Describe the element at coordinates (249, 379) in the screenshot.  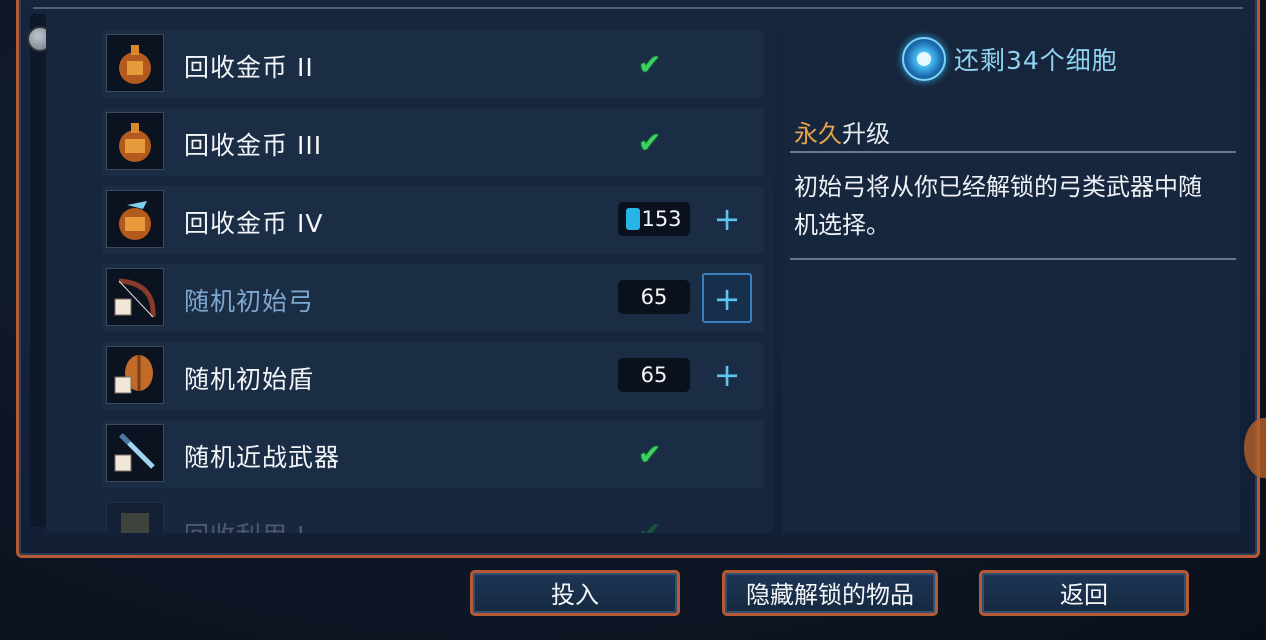
I see `item-label: 随机初始盾` at that location.